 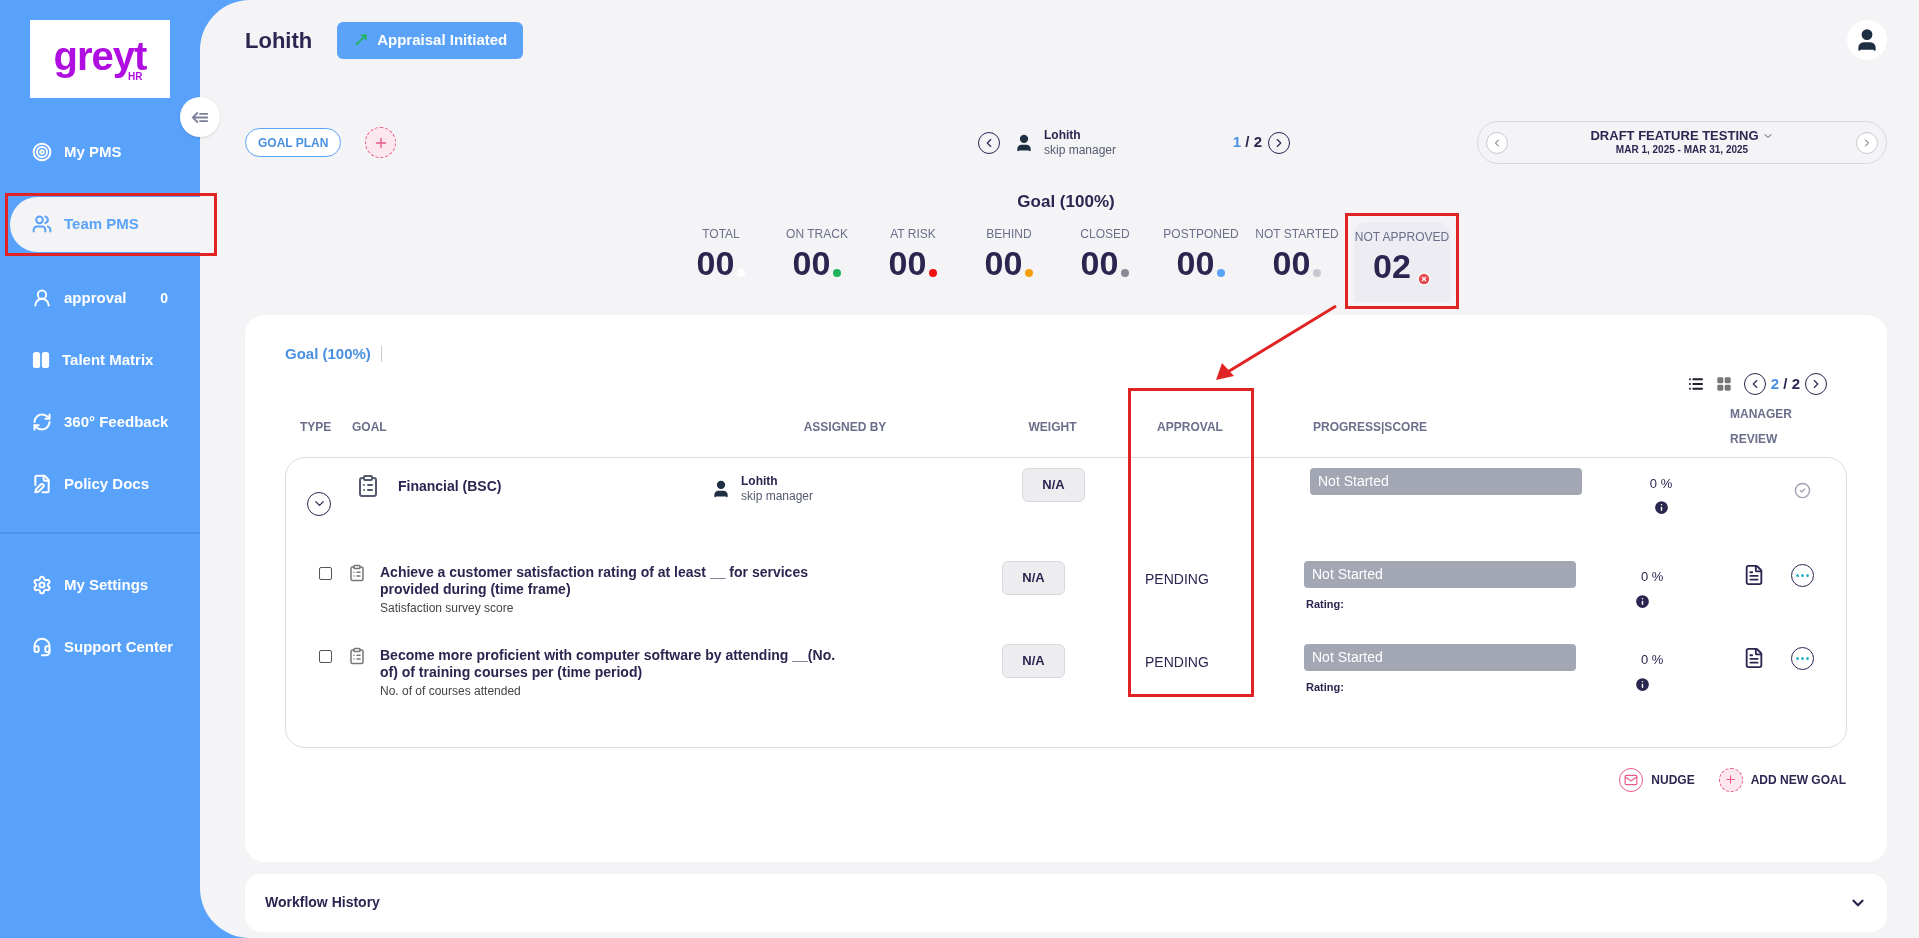 What do you see at coordinates (381, 142) in the screenshot?
I see `add-button` at bounding box center [381, 142].